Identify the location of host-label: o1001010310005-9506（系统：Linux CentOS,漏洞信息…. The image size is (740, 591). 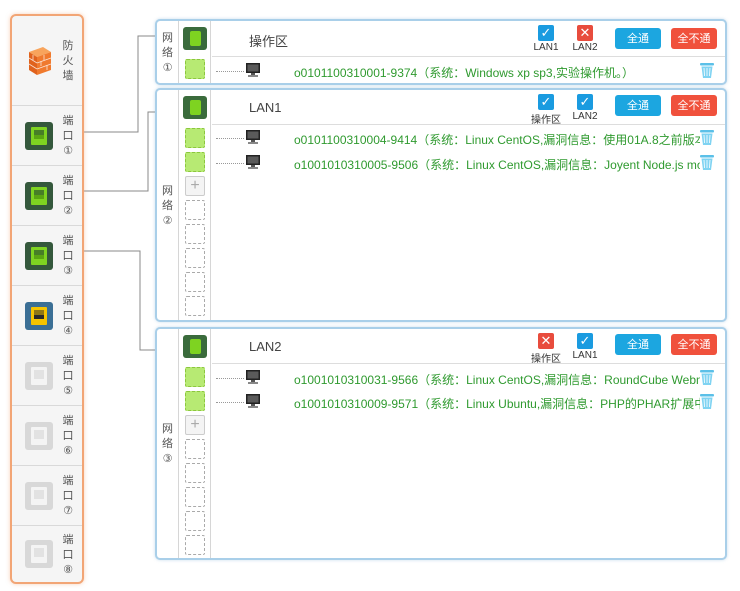
(497, 164).